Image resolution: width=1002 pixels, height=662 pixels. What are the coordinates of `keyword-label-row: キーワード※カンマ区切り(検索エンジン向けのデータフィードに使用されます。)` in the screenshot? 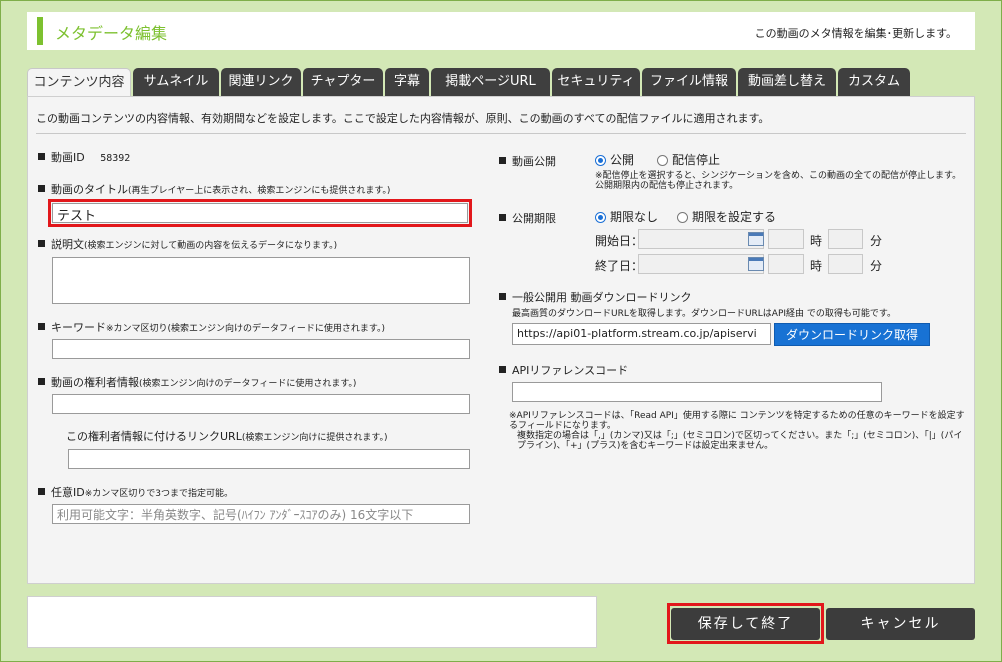 It's located at (211, 327).